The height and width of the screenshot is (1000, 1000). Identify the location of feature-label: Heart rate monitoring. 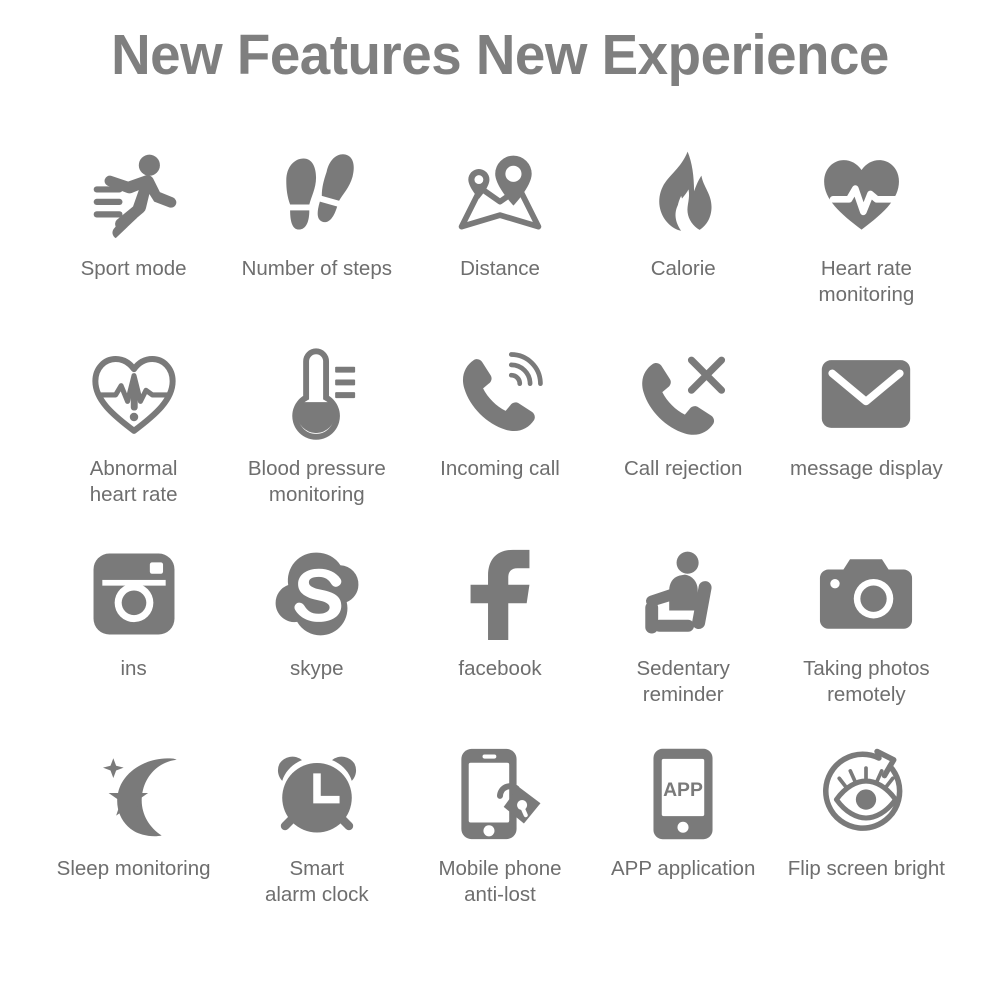
(866, 281).